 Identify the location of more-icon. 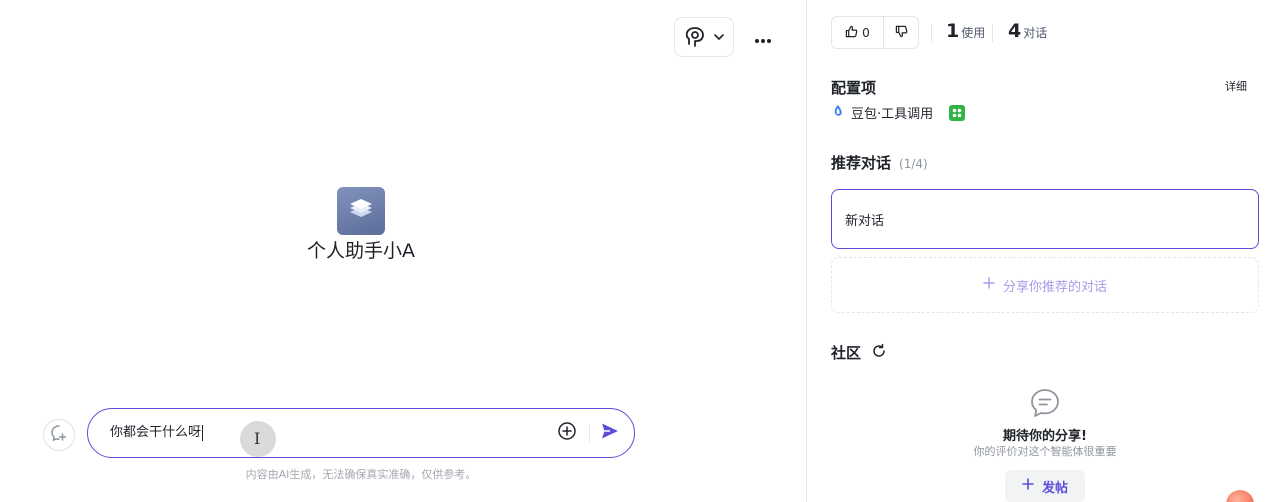
(763, 37).